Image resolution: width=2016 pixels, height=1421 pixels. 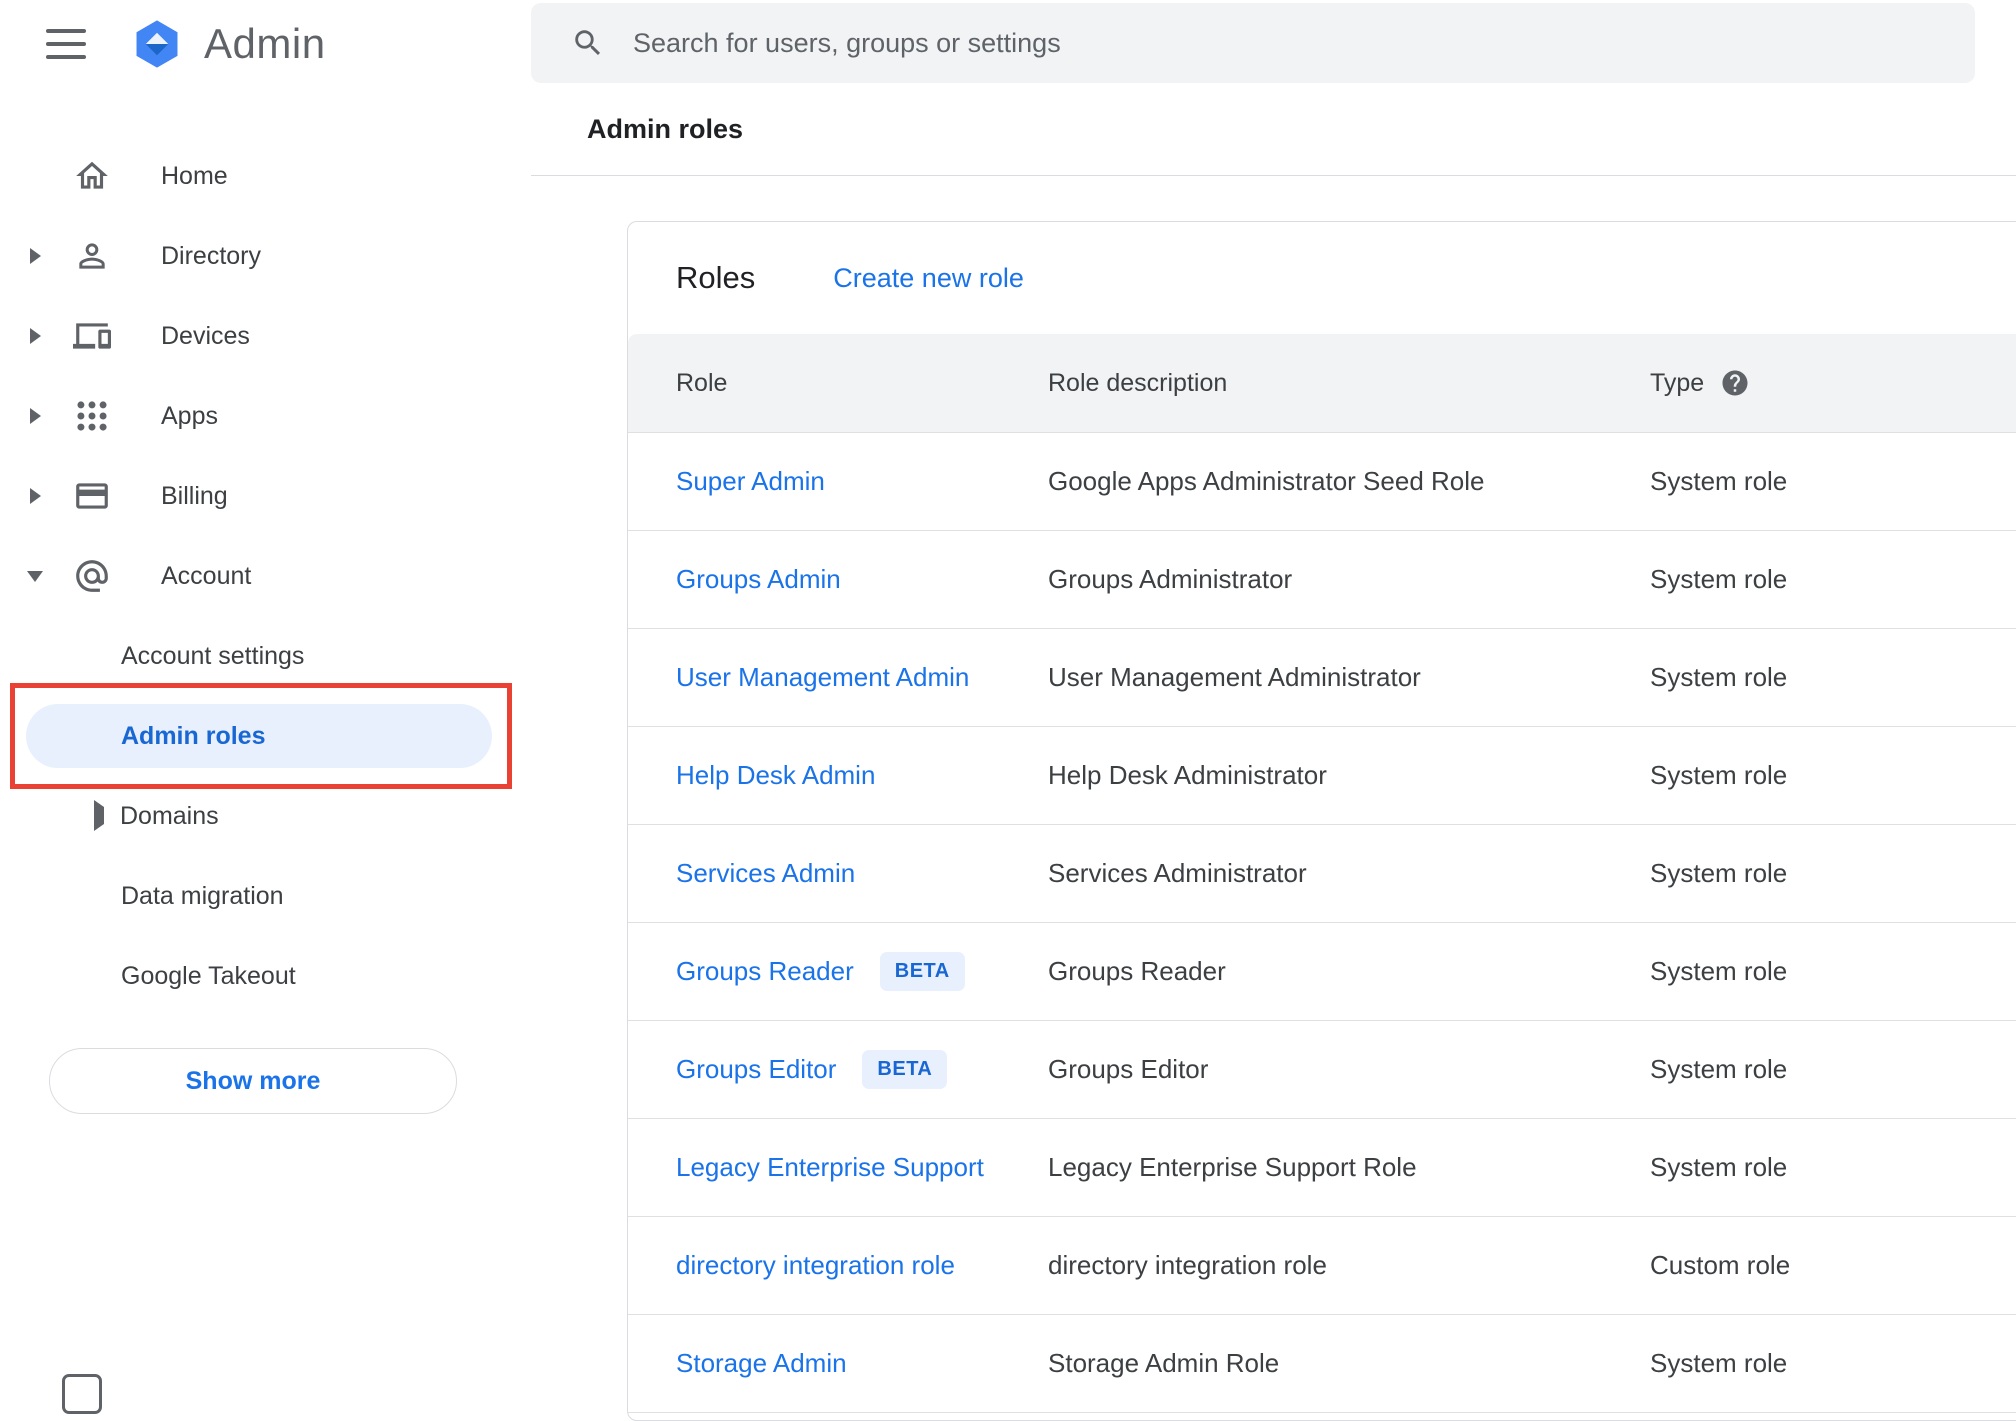 I want to click on role-link: Groups Editor, so click(x=756, y=1069).